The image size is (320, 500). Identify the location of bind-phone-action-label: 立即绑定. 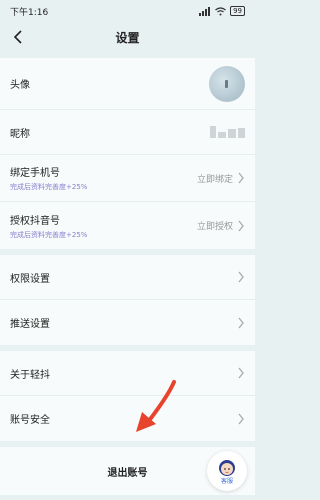
(214, 179).